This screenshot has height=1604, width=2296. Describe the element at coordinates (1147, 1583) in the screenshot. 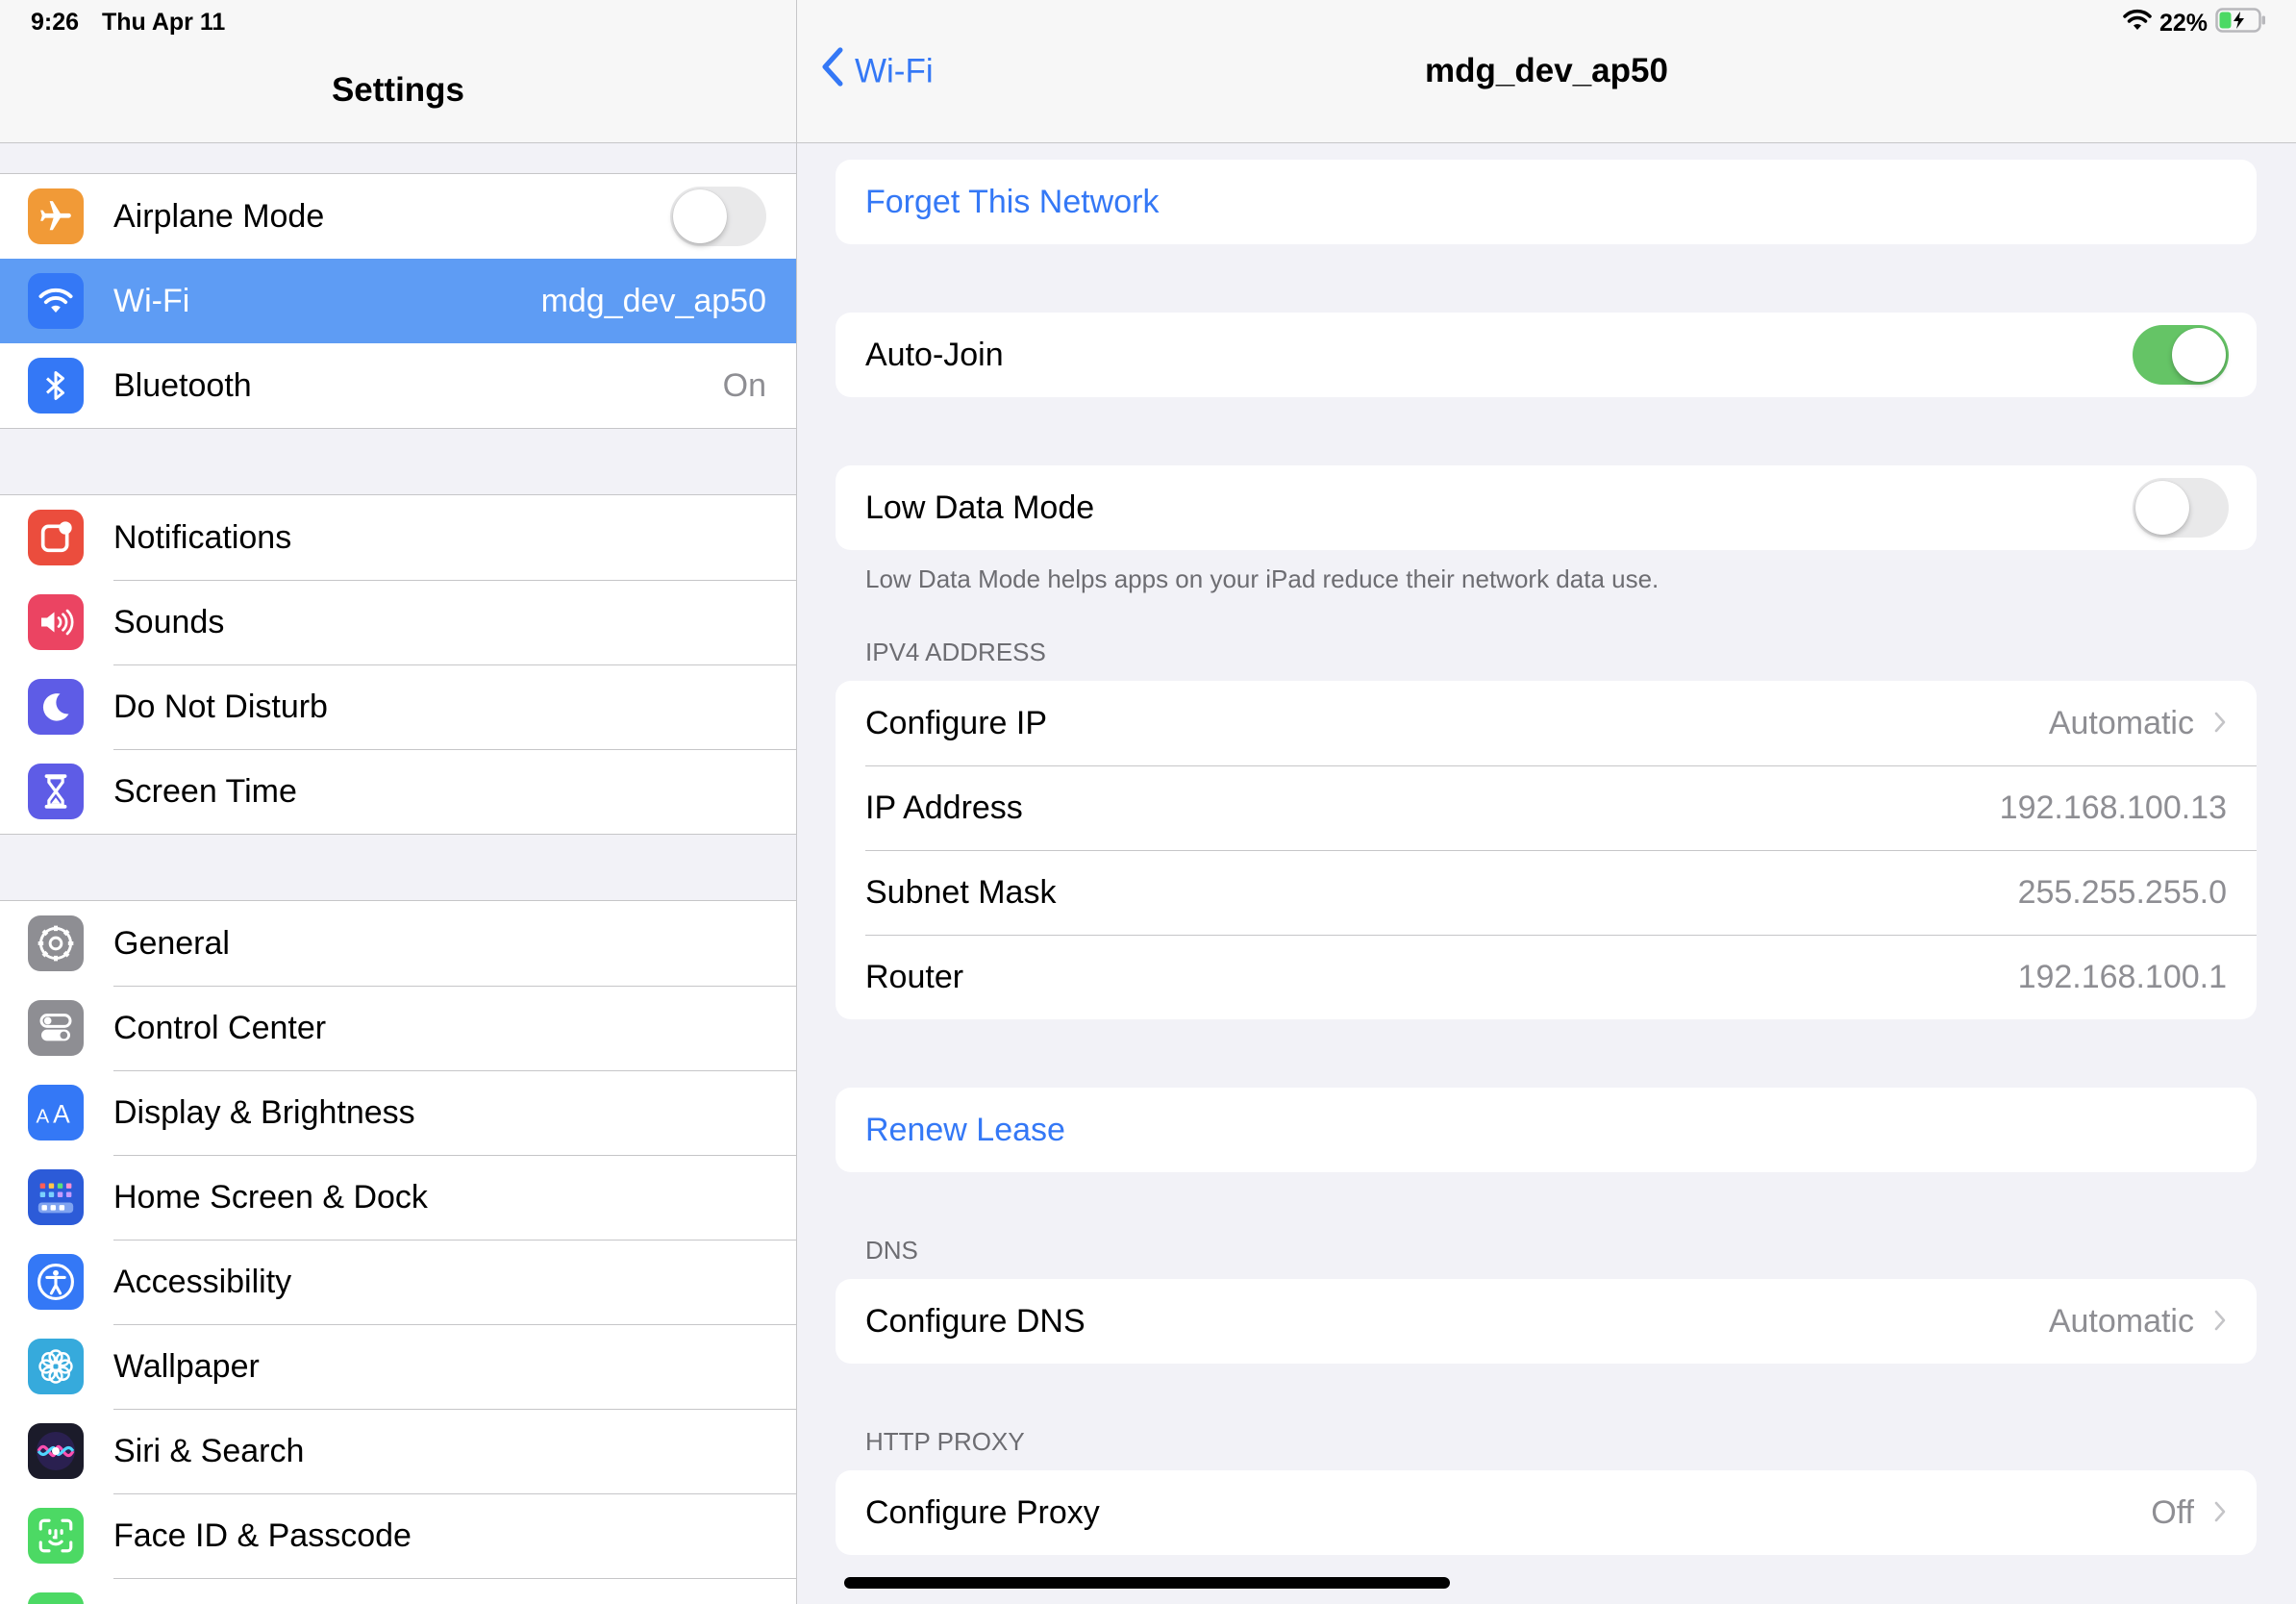

I see `home-indicator` at that location.